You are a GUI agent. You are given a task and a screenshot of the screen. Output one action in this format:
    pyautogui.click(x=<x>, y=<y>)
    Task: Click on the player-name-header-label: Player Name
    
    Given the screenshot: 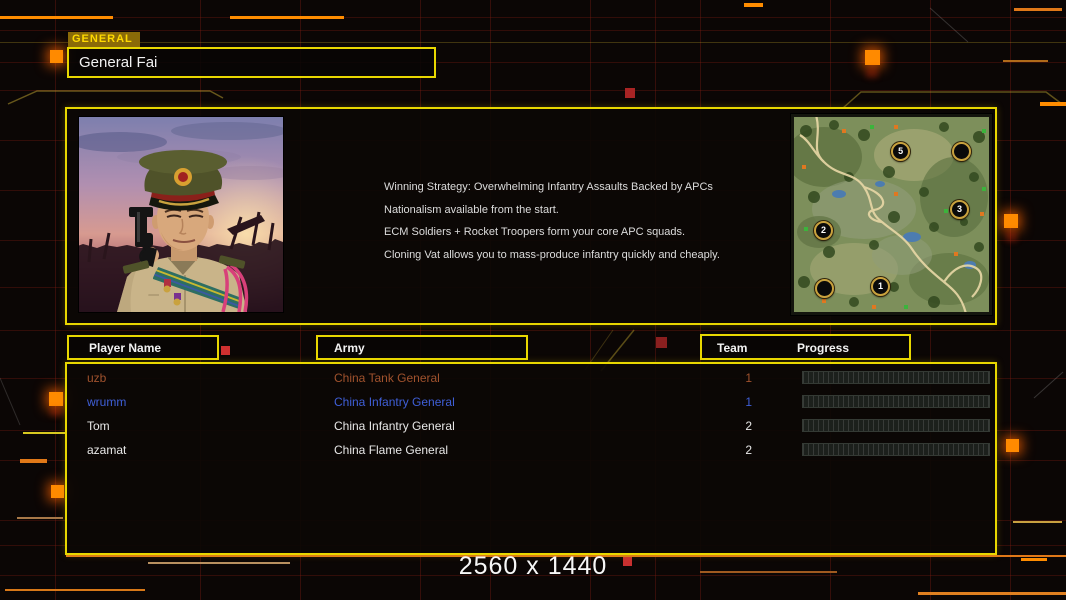 What is the action you would take?
    pyautogui.click(x=125, y=348)
    